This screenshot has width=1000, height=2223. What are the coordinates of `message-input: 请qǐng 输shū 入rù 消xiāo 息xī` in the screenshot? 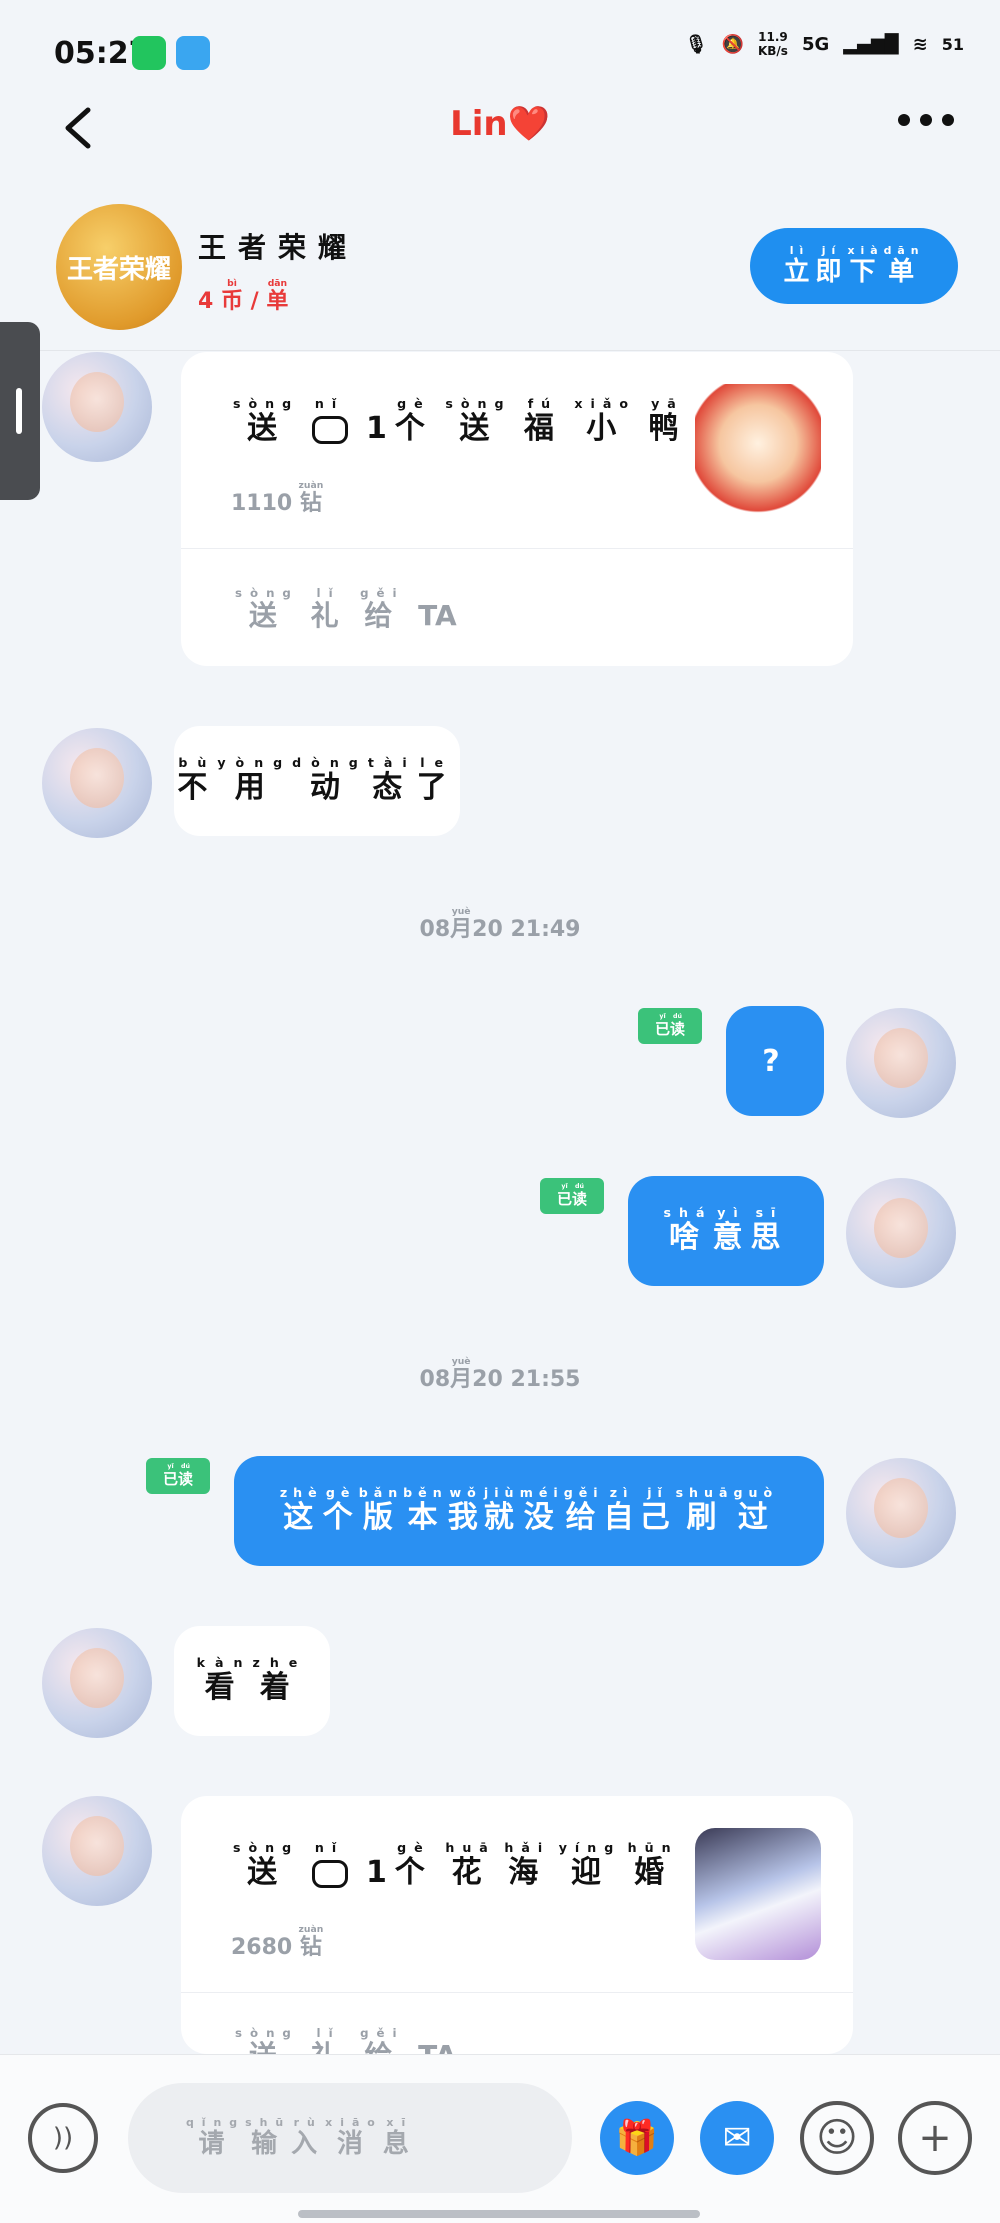 It's located at (350, 2138).